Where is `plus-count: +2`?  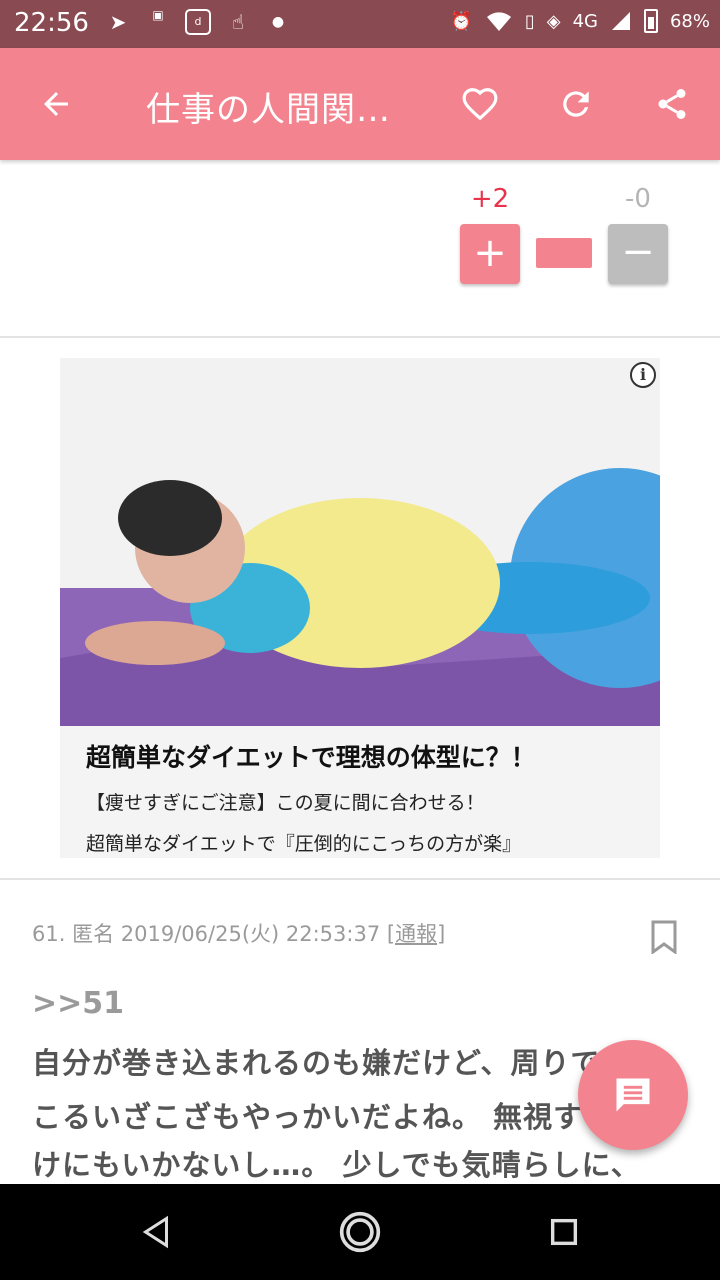
plus-count: +2 is located at coordinates (490, 199).